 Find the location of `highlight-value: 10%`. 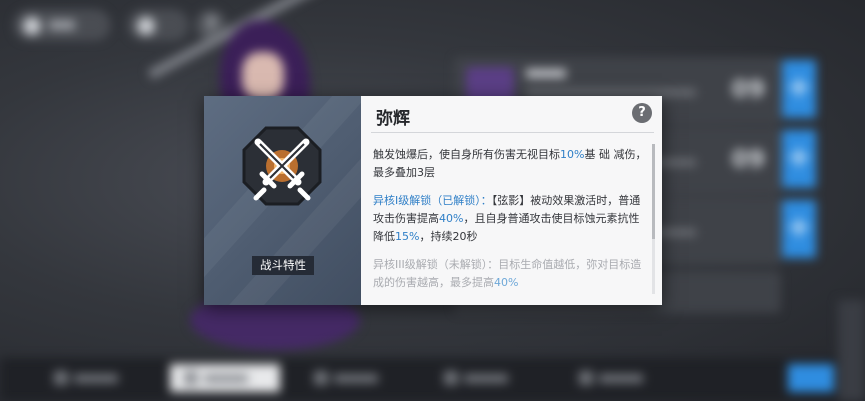

highlight-value: 10% is located at coordinates (572, 154).